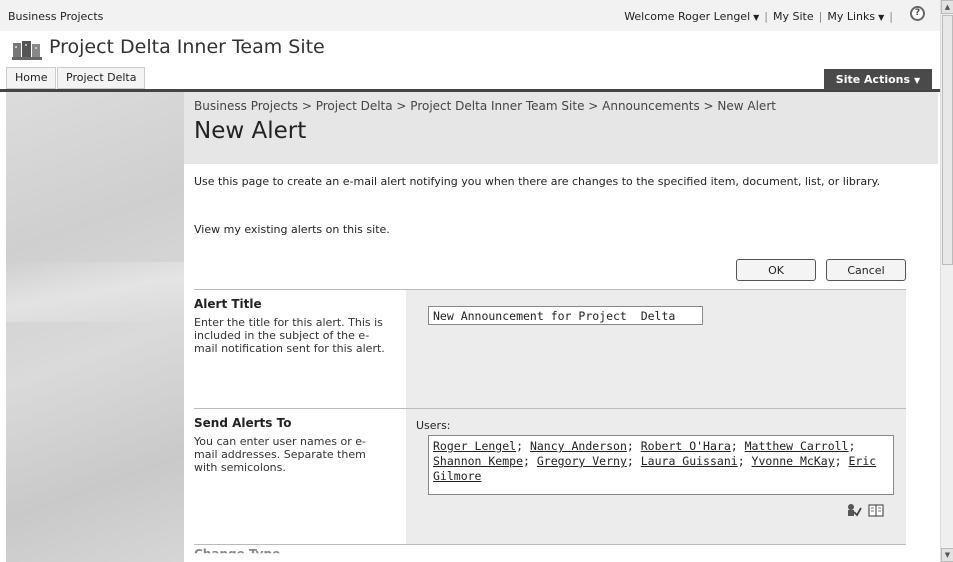 This screenshot has width=953, height=562. What do you see at coordinates (917, 13) in the screenshot?
I see `help-icon: ?` at bounding box center [917, 13].